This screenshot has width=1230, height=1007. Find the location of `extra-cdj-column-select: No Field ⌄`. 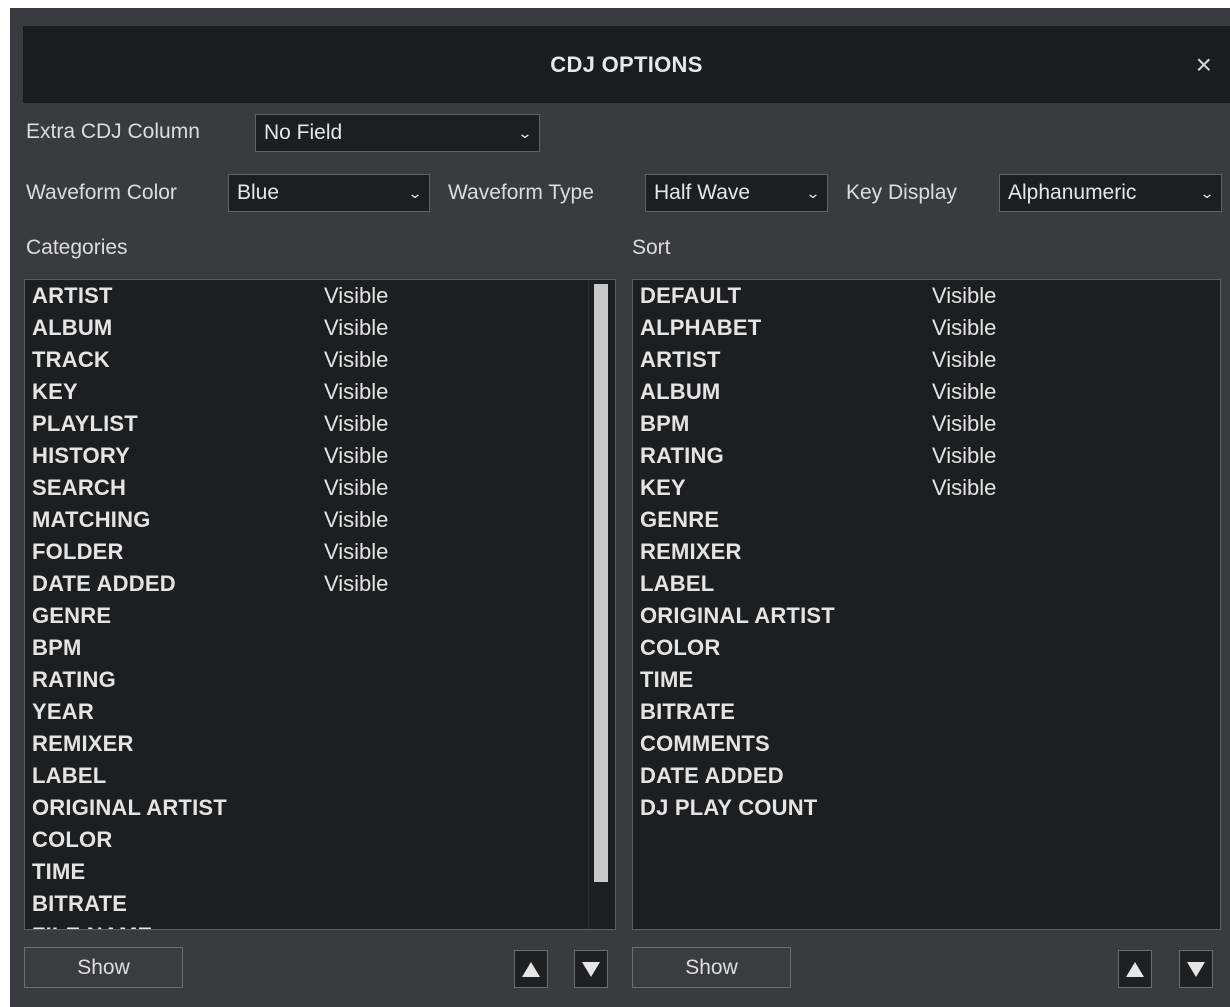

extra-cdj-column-select: No Field ⌄ is located at coordinates (397, 133).